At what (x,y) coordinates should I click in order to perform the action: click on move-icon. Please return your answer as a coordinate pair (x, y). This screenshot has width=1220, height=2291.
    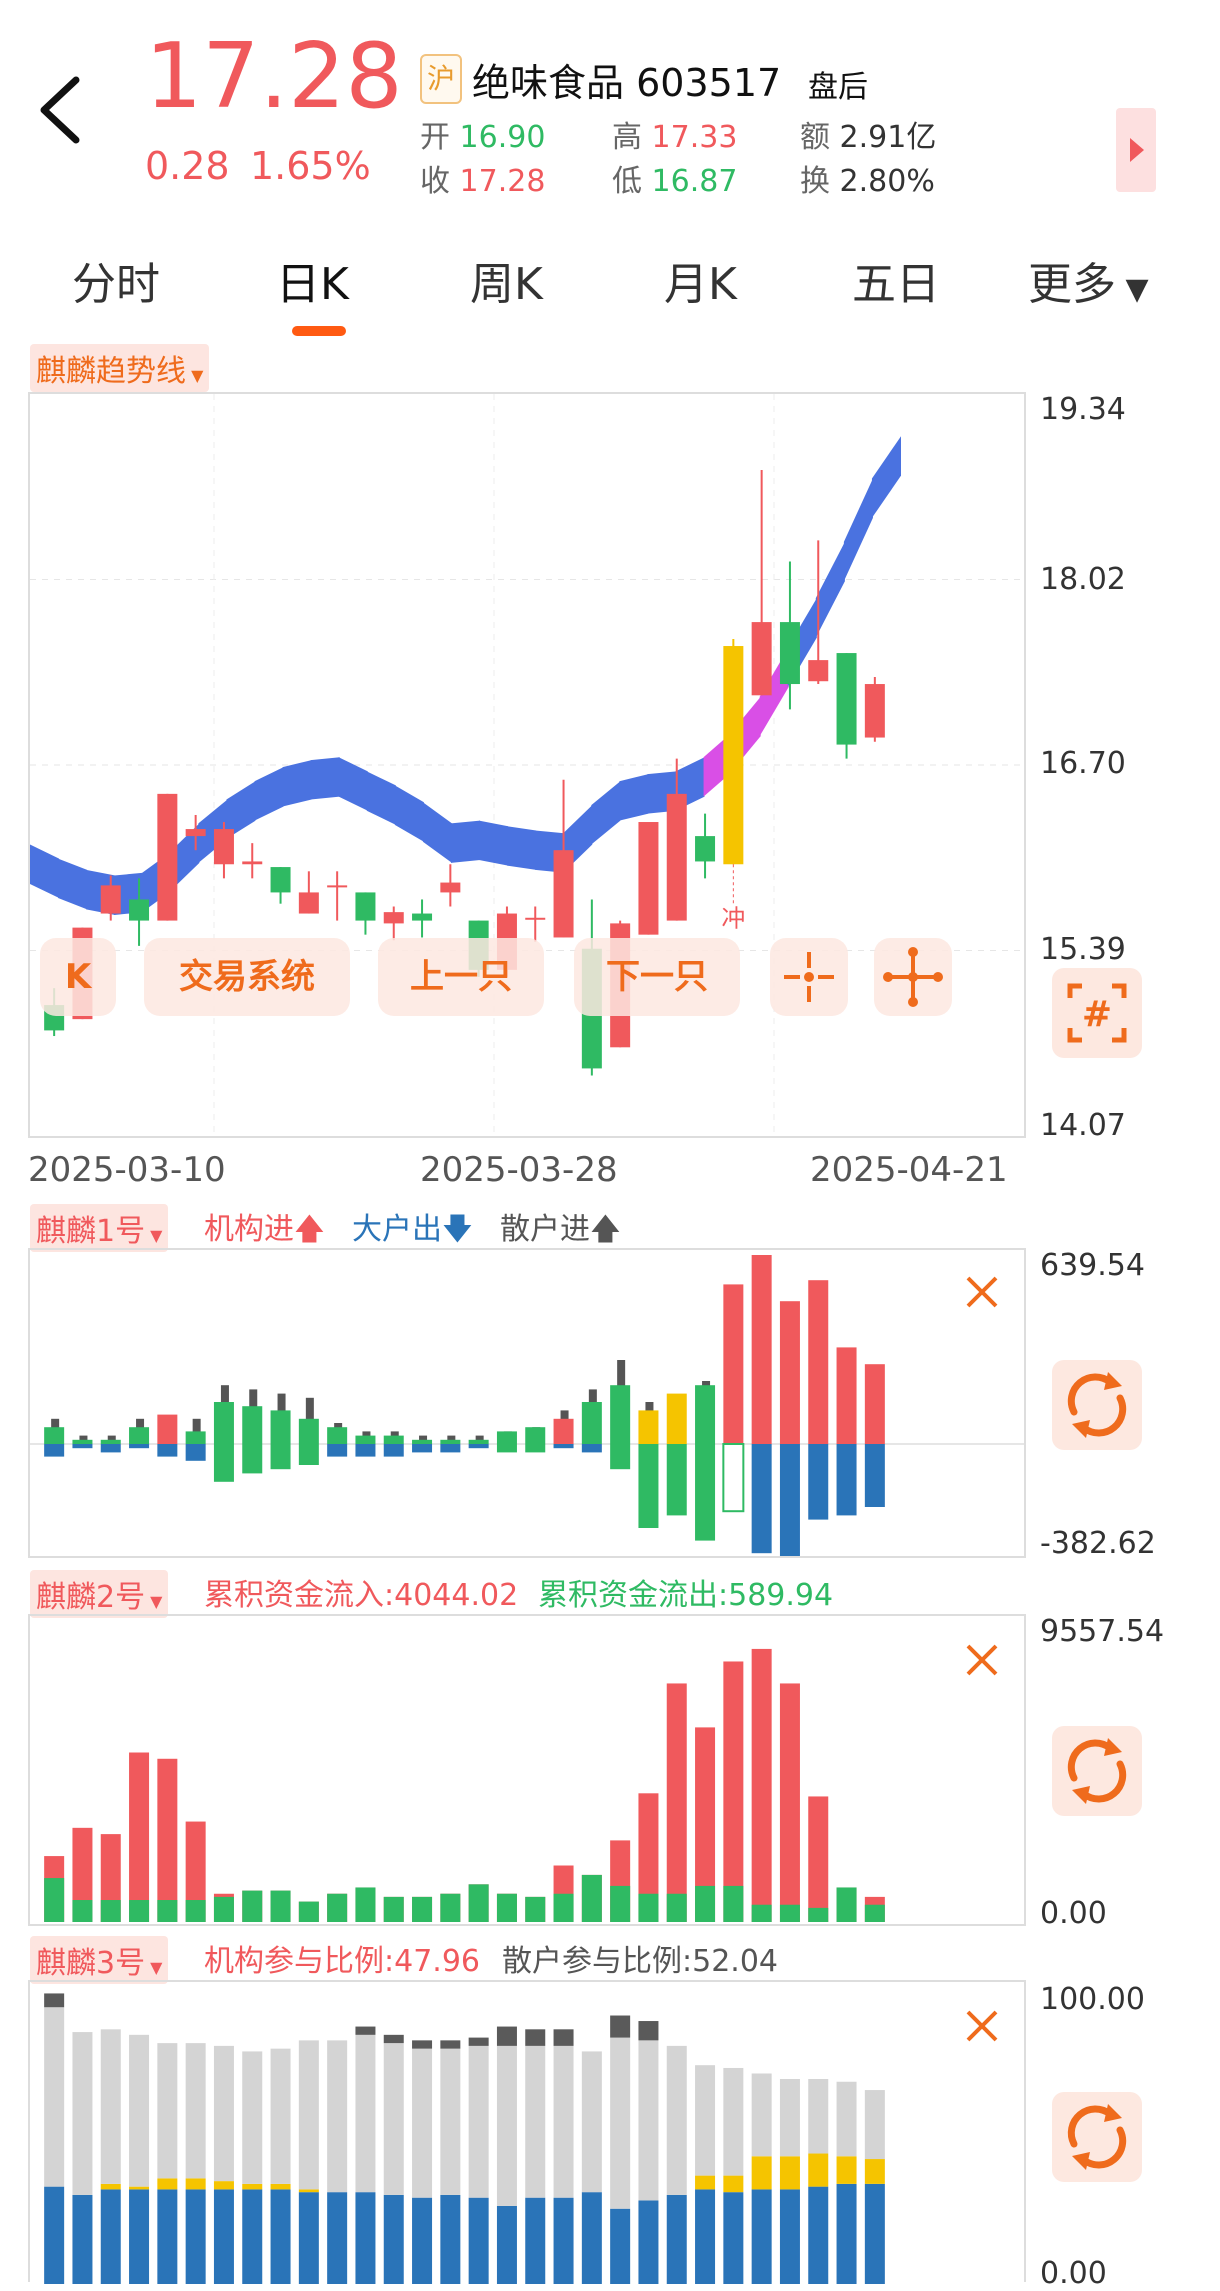
    Looking at the image, I should click on (913, 977).